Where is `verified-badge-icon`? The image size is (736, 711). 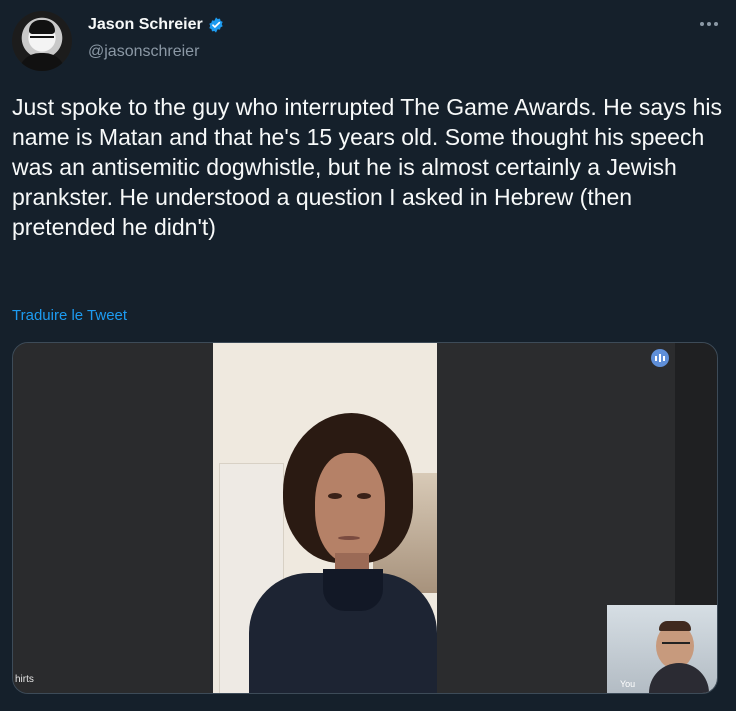 verified-badge-icon is located at coordinates (216, 25).